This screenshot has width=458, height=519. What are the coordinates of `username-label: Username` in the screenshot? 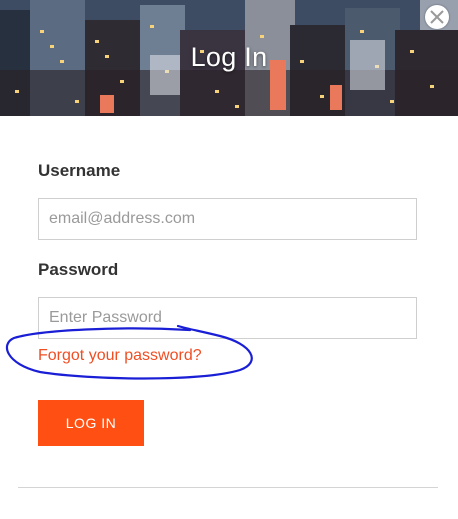 It's located at (79, 170).